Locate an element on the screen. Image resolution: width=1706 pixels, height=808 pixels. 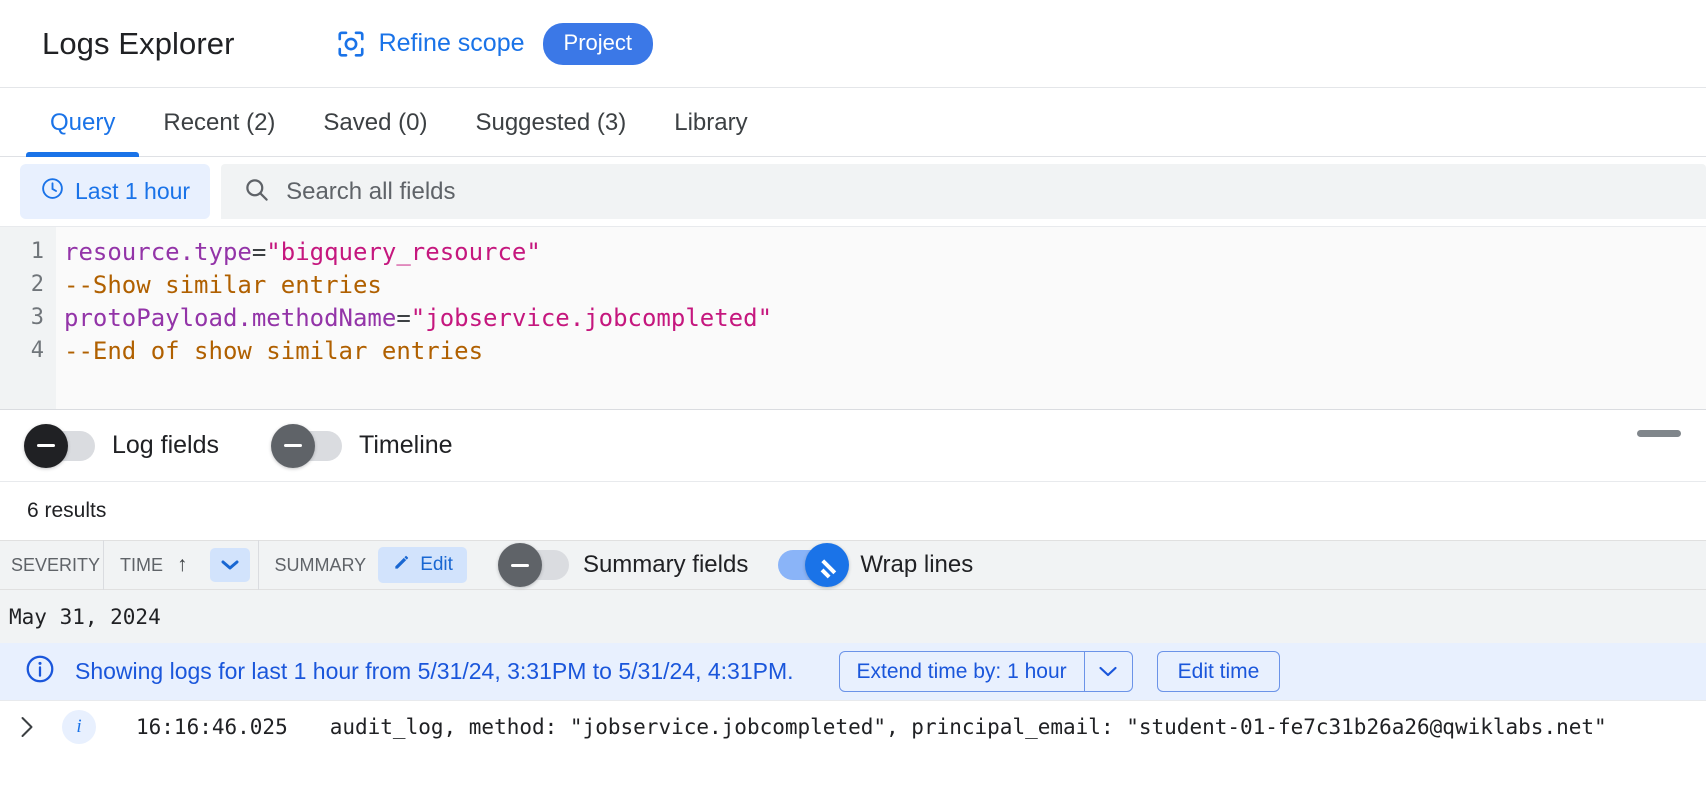
code-content: resource.type="bigquery_resource" is located at coordinates (298, 252).